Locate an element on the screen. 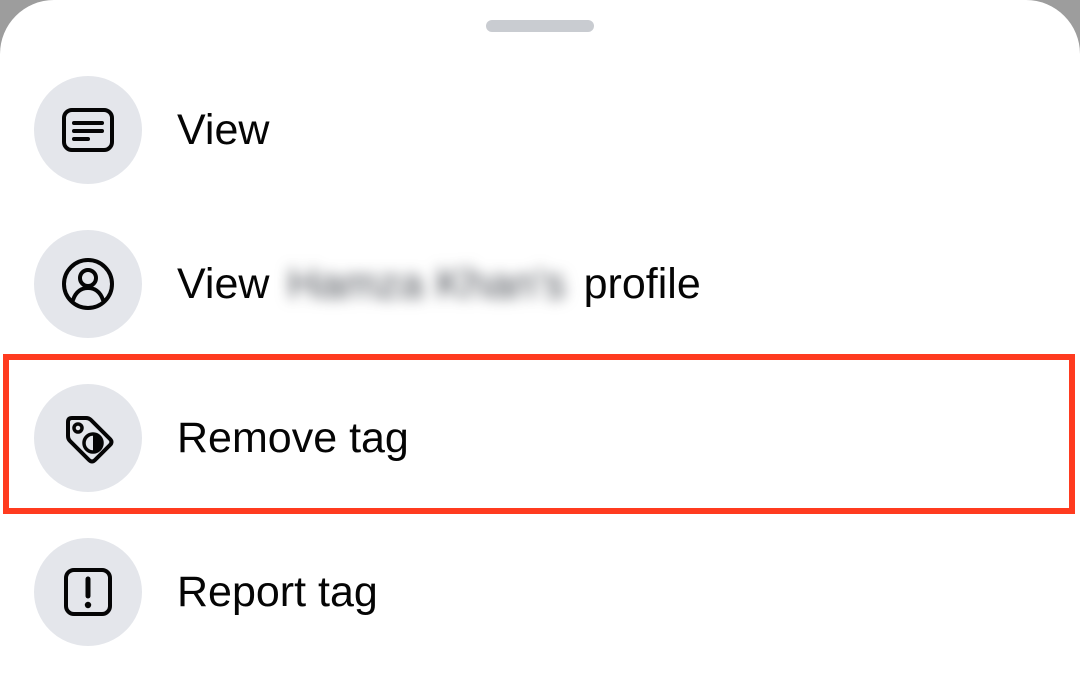 The width and height of the screenshot is (1080, 686). document-text-icon is located at coordinates (88, 130).